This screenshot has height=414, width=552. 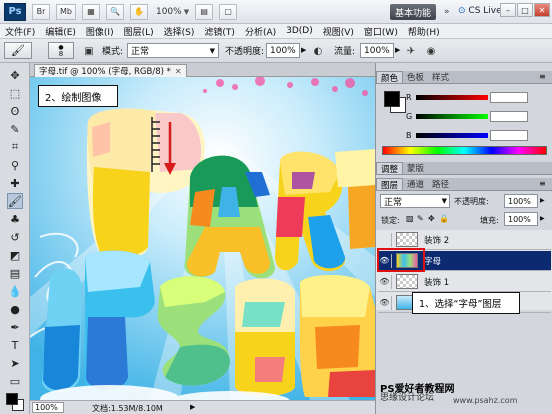 What do you see at coordinates (411, 51) in the screenshot?
I see `airbrush-icon: ✈` at bounding box center [411, 51].